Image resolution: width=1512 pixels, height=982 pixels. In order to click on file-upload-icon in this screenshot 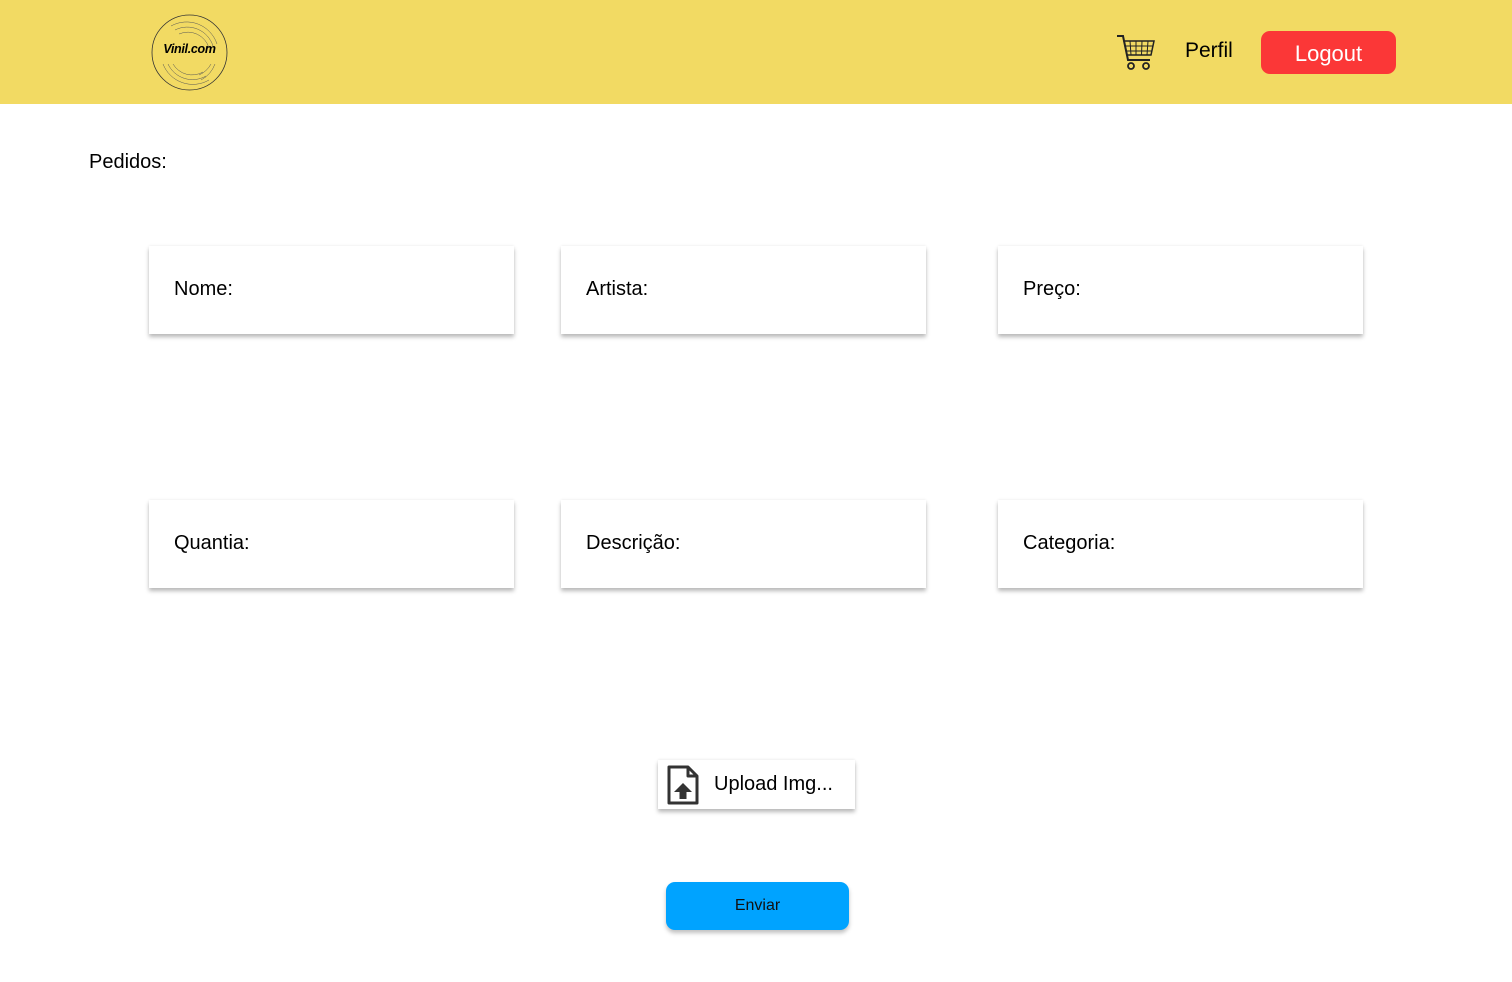, I will do `click(683, 785)`.